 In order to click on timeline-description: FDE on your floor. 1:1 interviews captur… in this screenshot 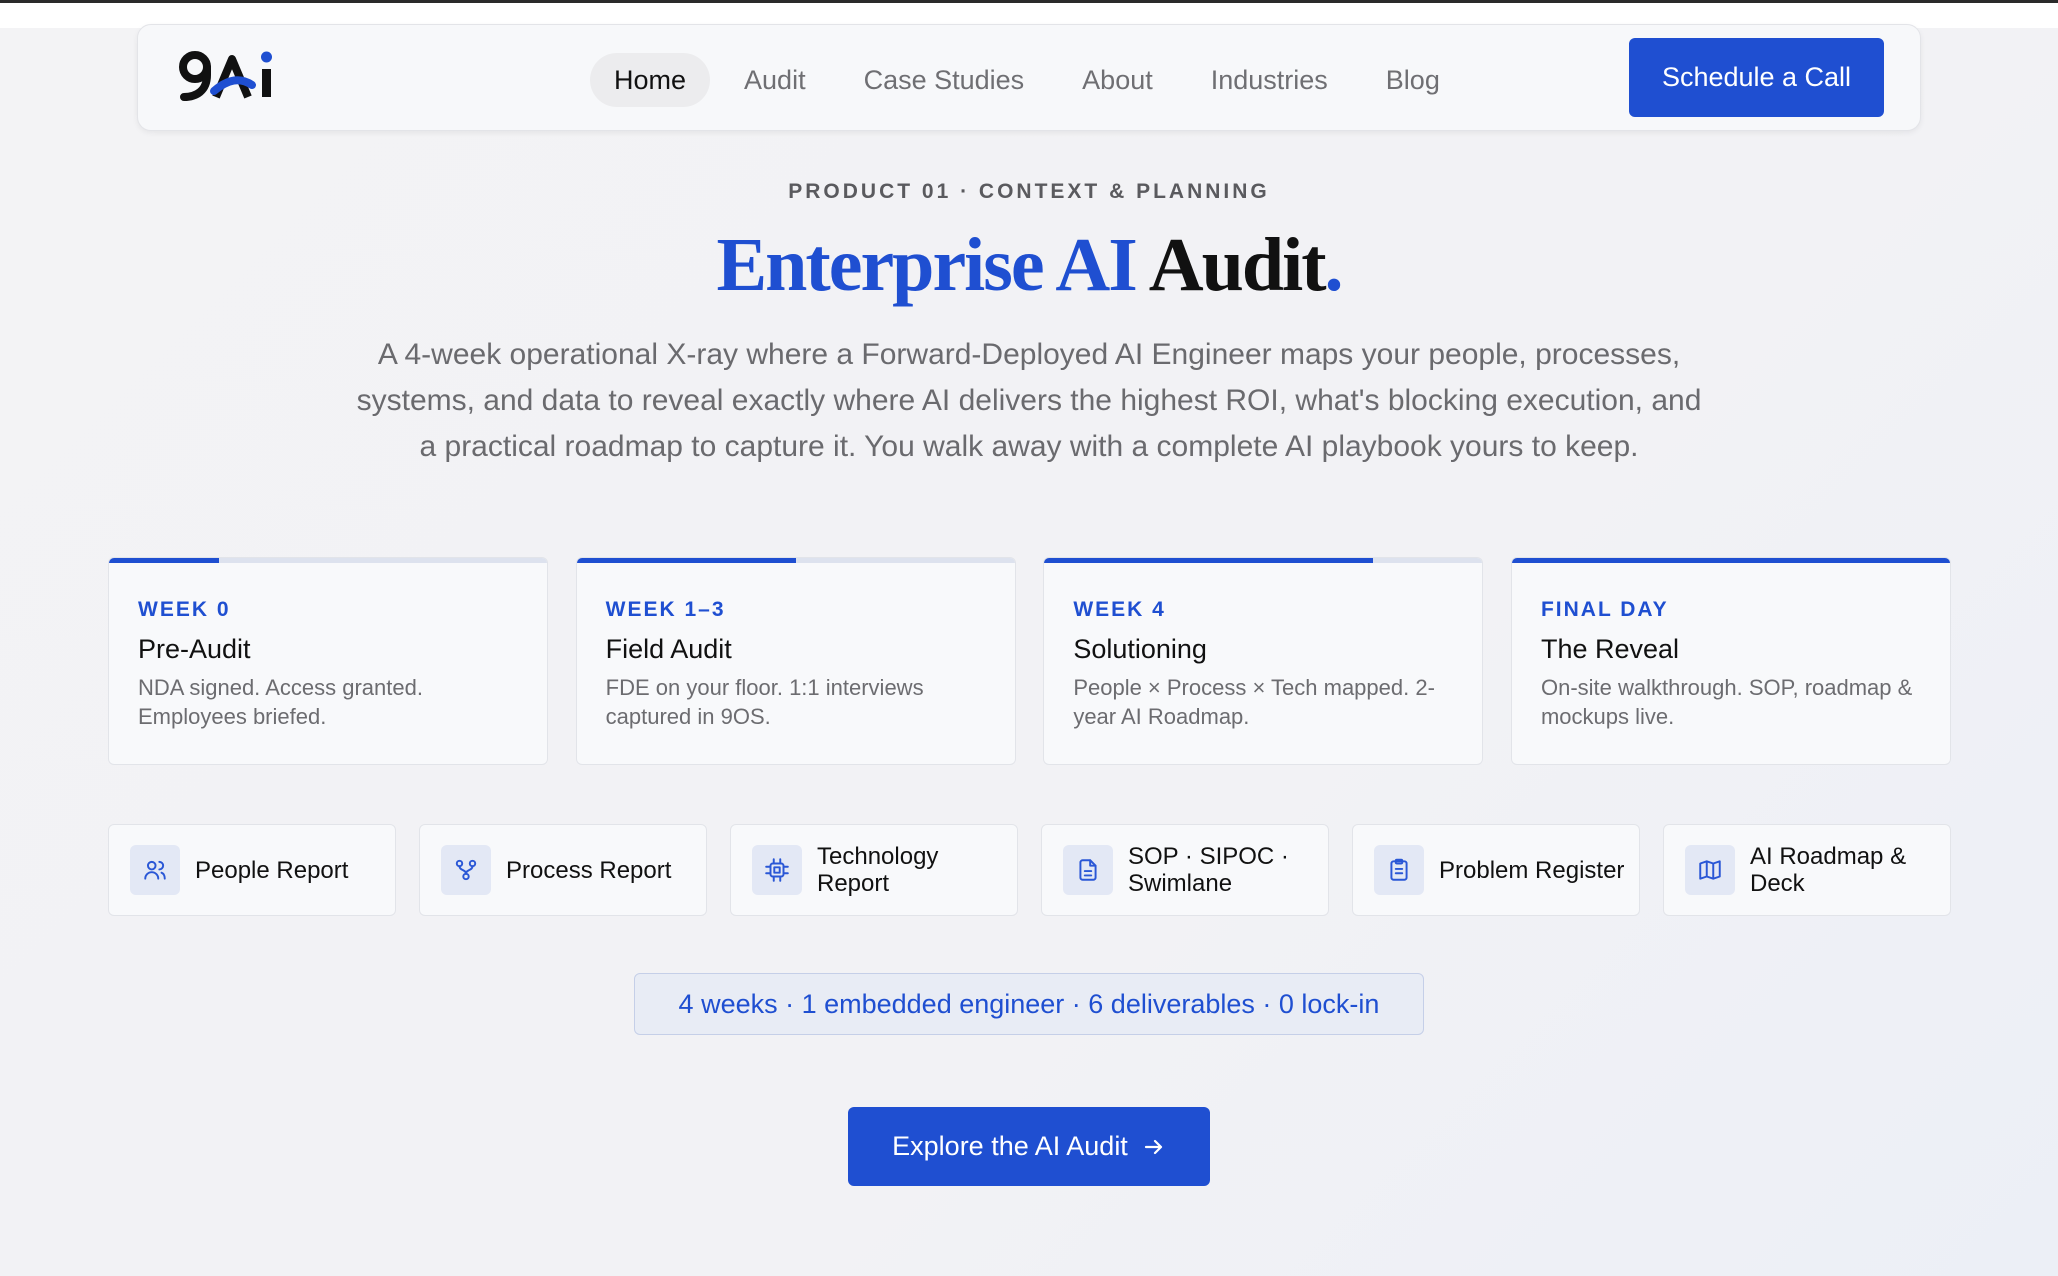, I will do `click(764, 702)`.